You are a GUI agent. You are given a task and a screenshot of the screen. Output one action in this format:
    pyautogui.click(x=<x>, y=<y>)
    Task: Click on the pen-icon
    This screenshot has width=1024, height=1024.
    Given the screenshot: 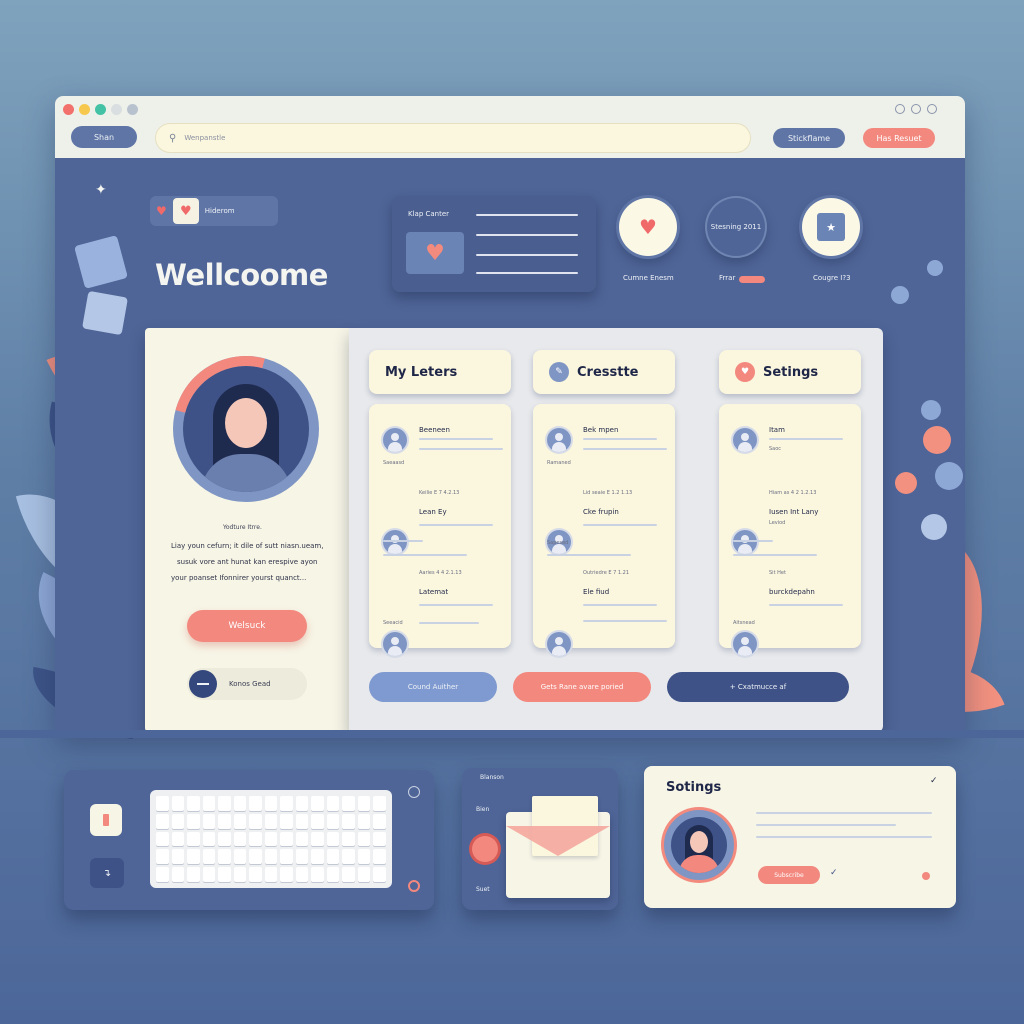 What is the action you would take?
    pyautogui.click(x=414, y=792)
    